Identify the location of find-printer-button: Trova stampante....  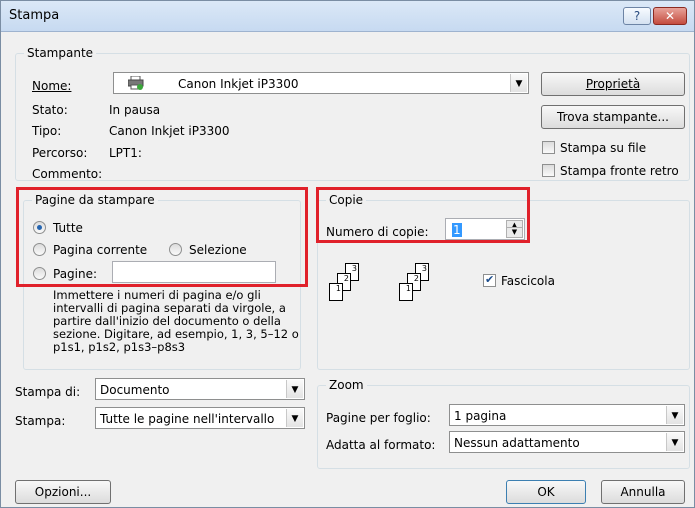
(613, 117).